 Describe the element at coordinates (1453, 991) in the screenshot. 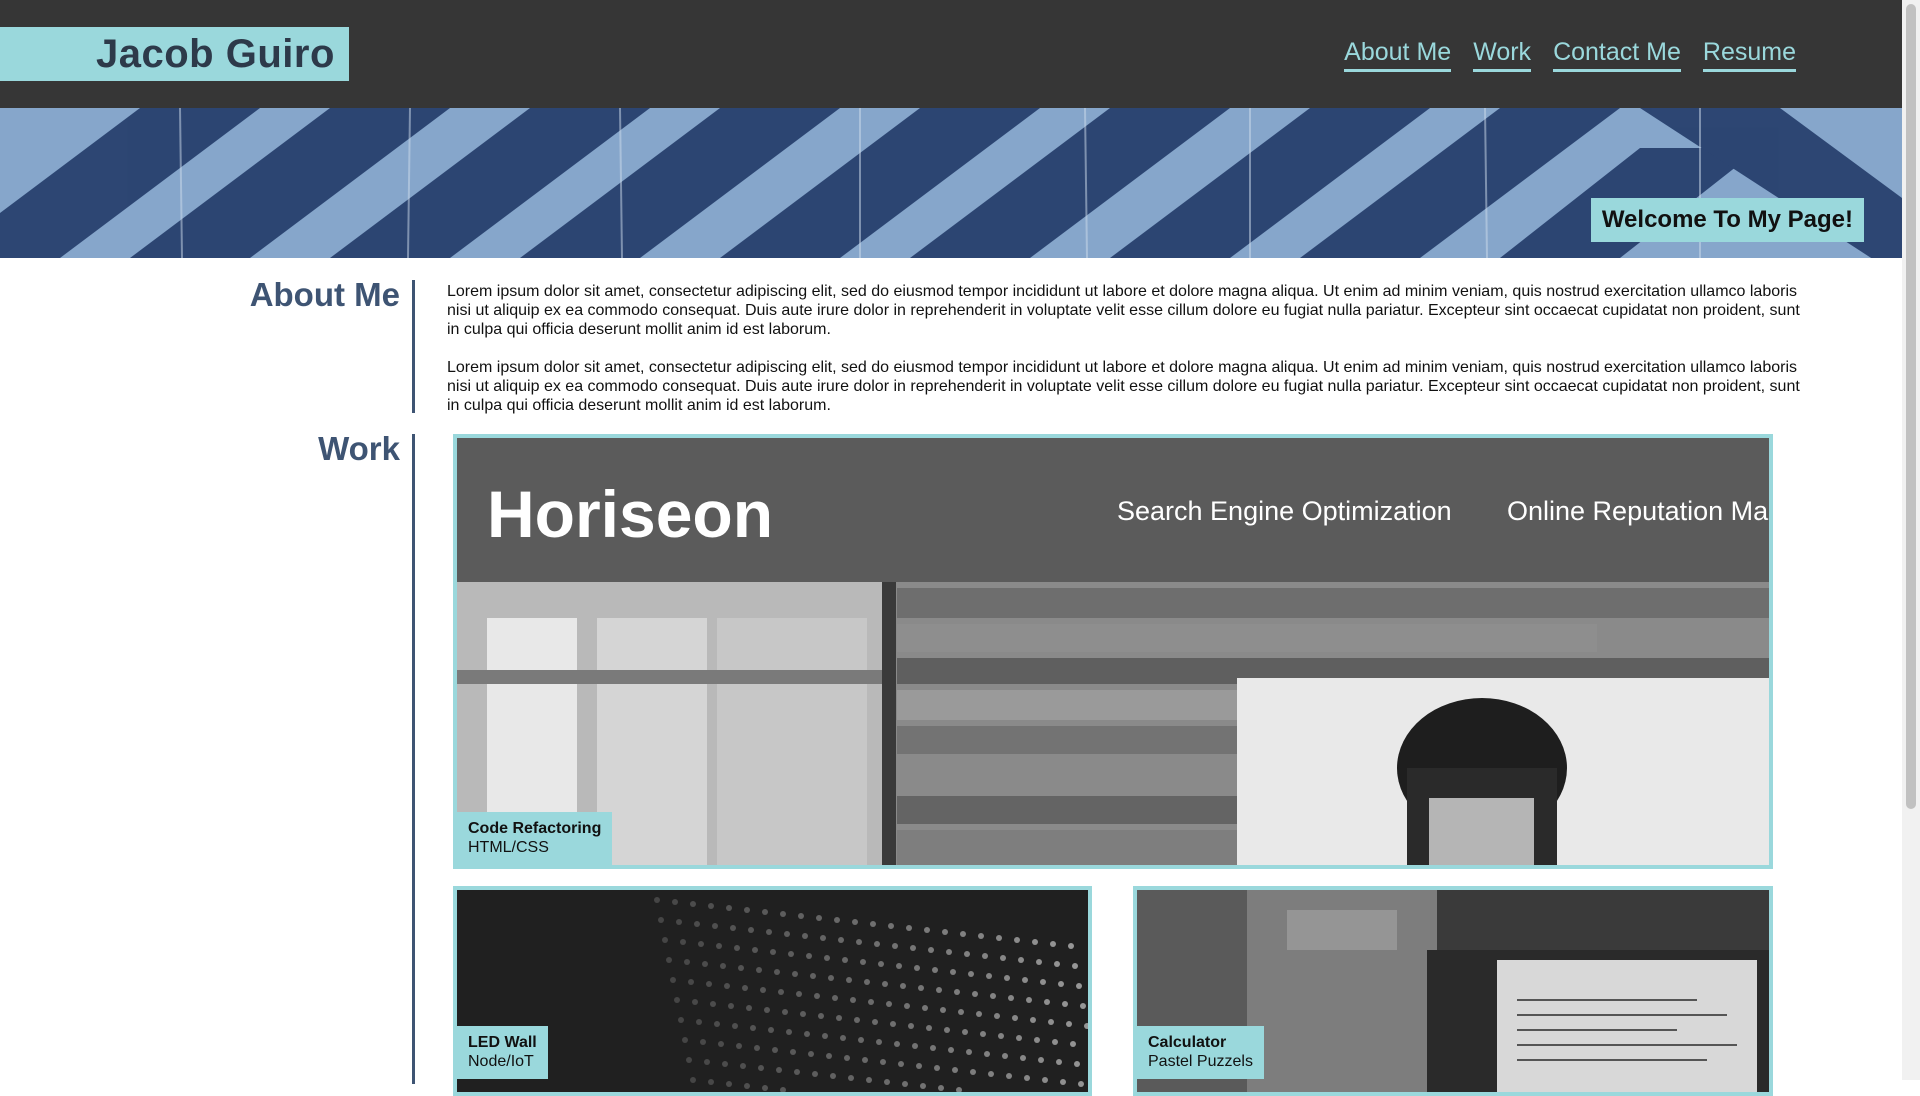

I see `project-card-calculator: Calculator Pastel Puzzels` at that location.